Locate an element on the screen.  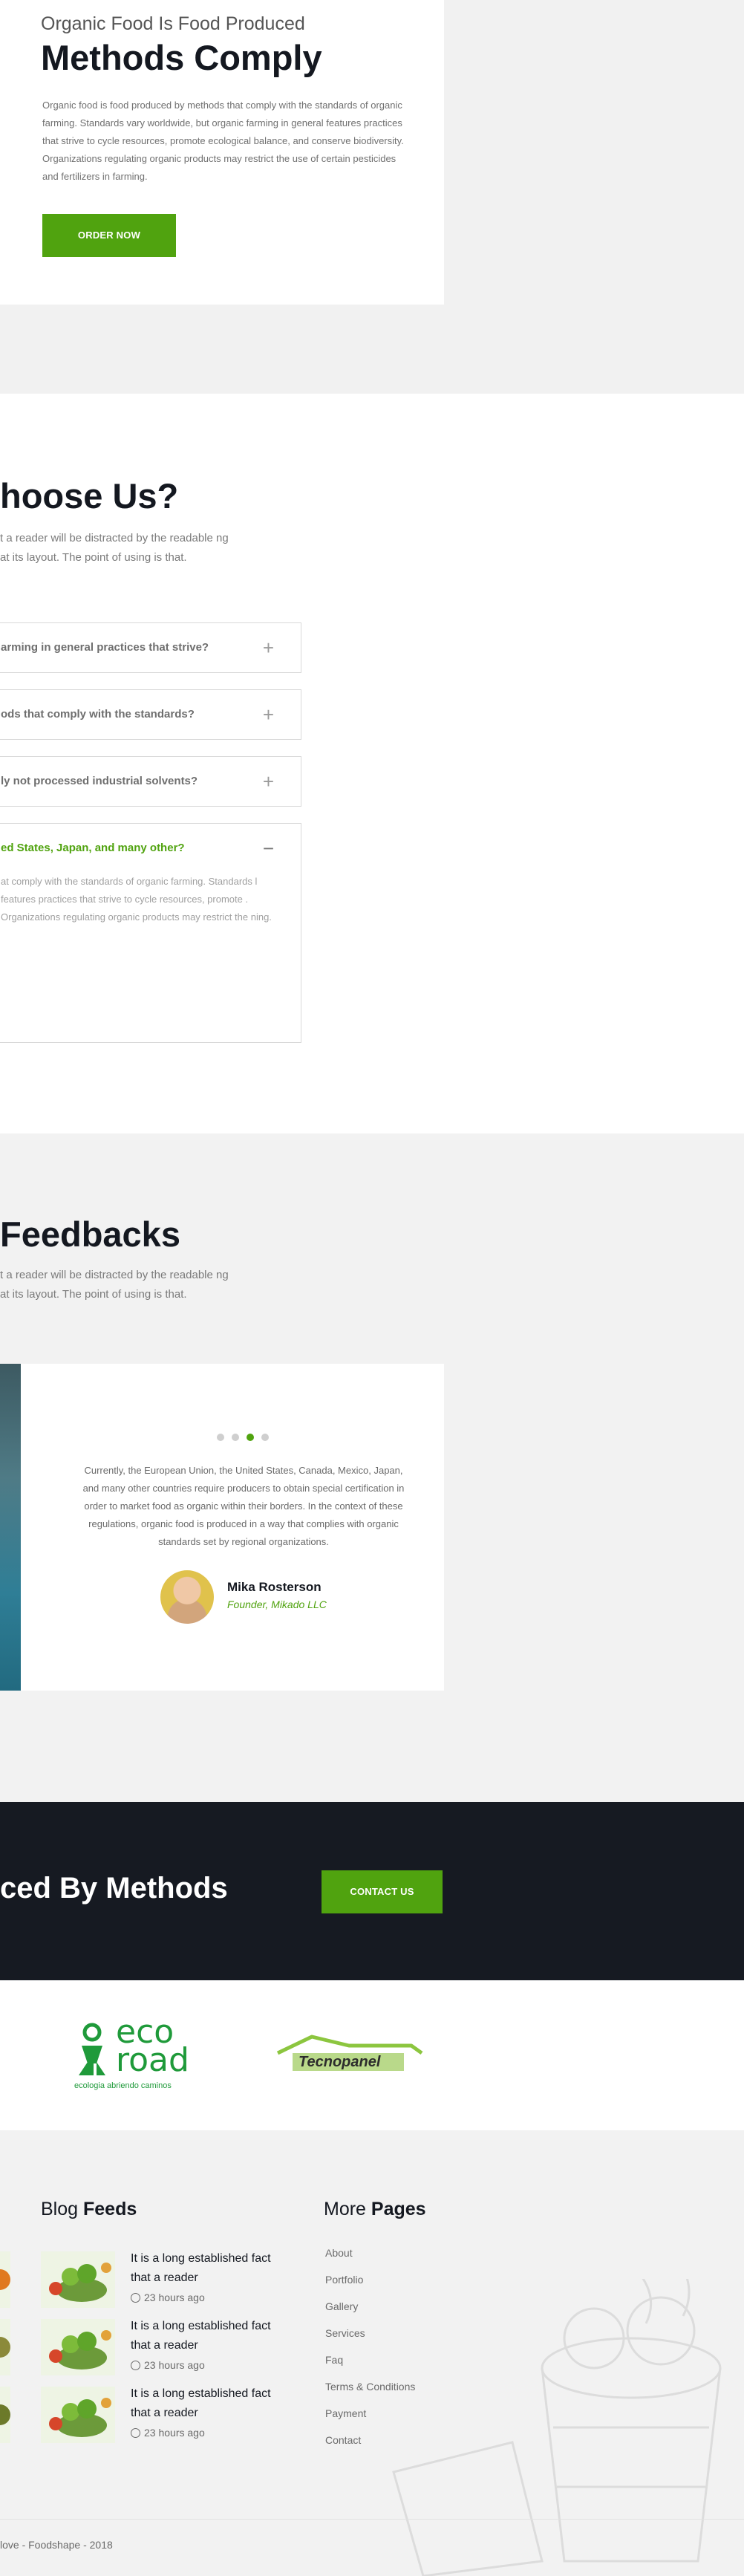
blog-feeds-heading: Blog Feeds is located at coordinates (89, 2209).